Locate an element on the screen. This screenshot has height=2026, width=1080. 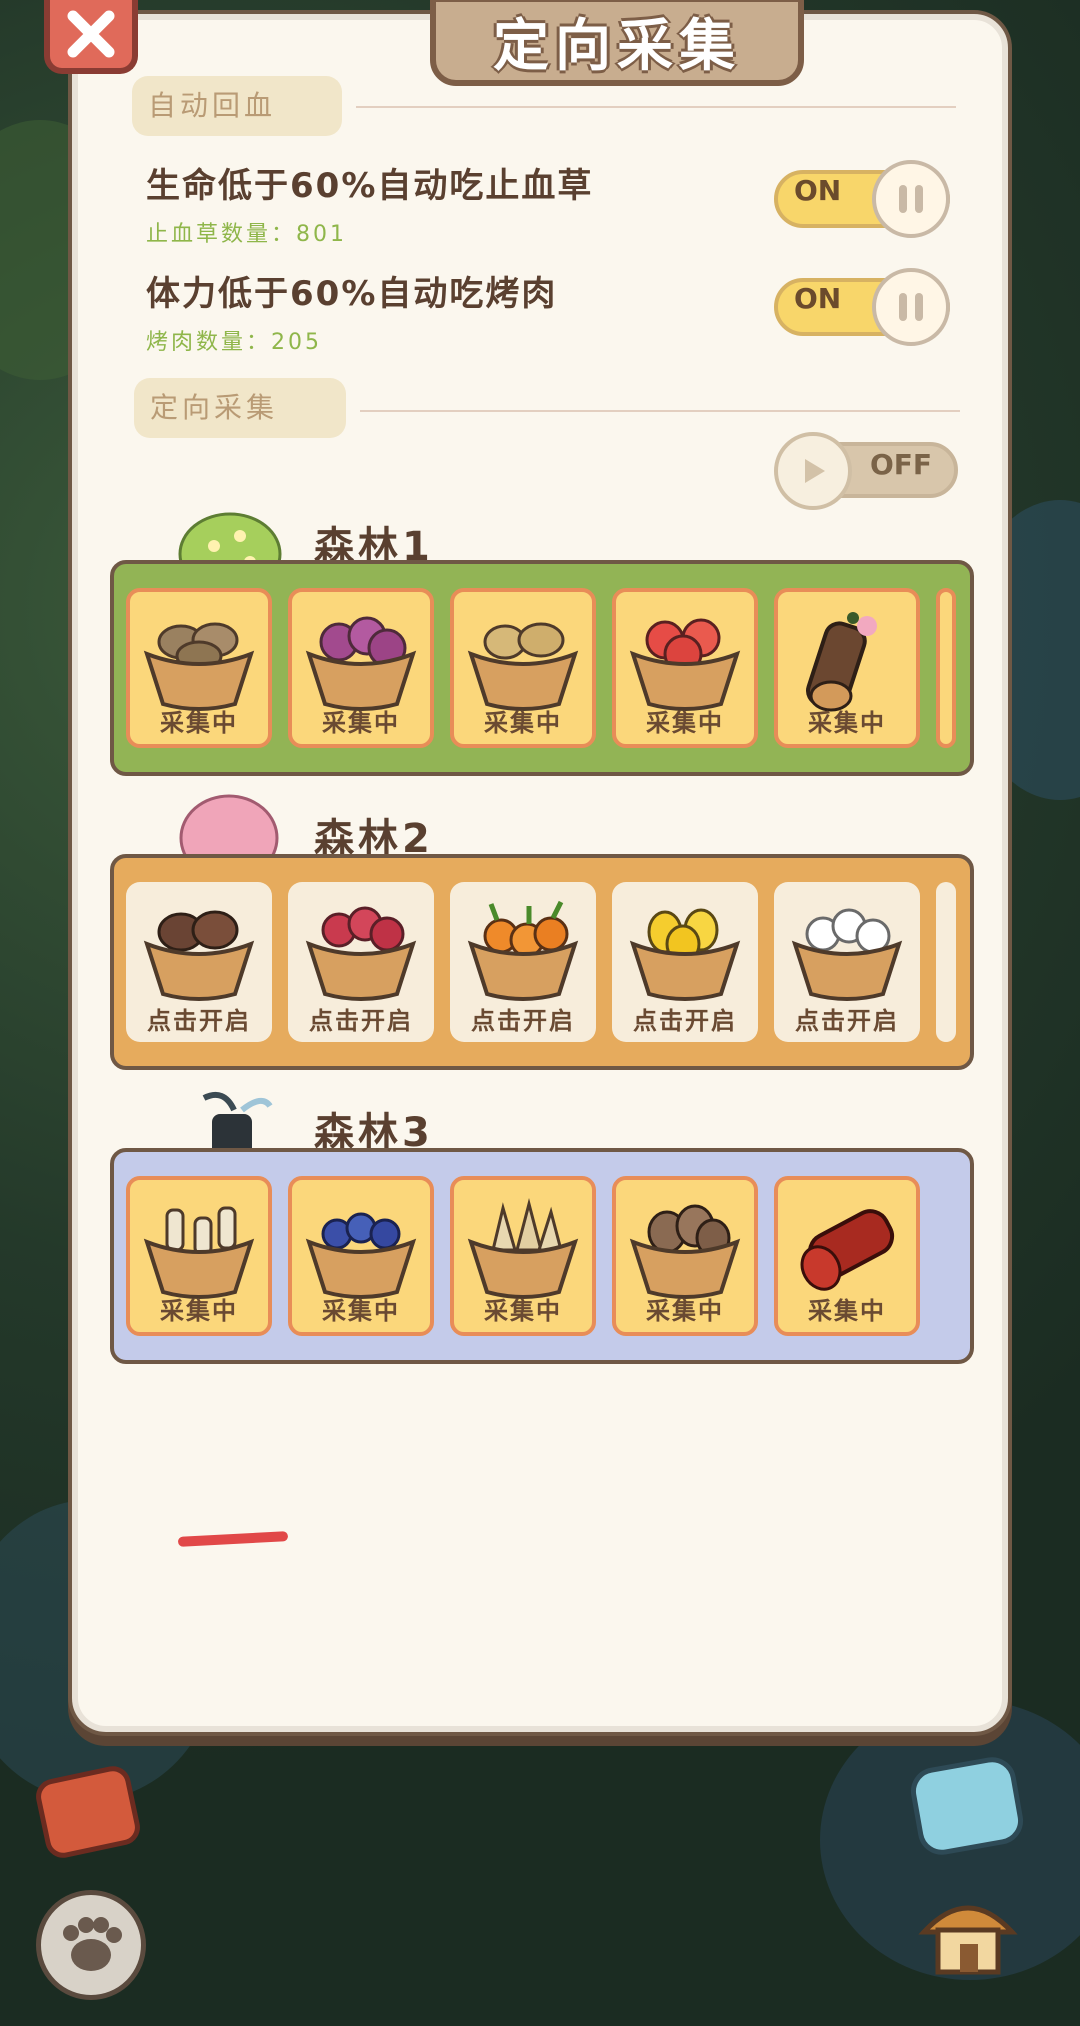
tile-apple: 采集中 is located at coordinates (685, 668).